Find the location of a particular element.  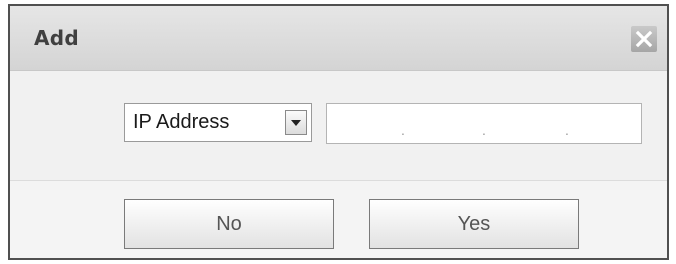

dropdown-button is located at coordinates (296, 122).